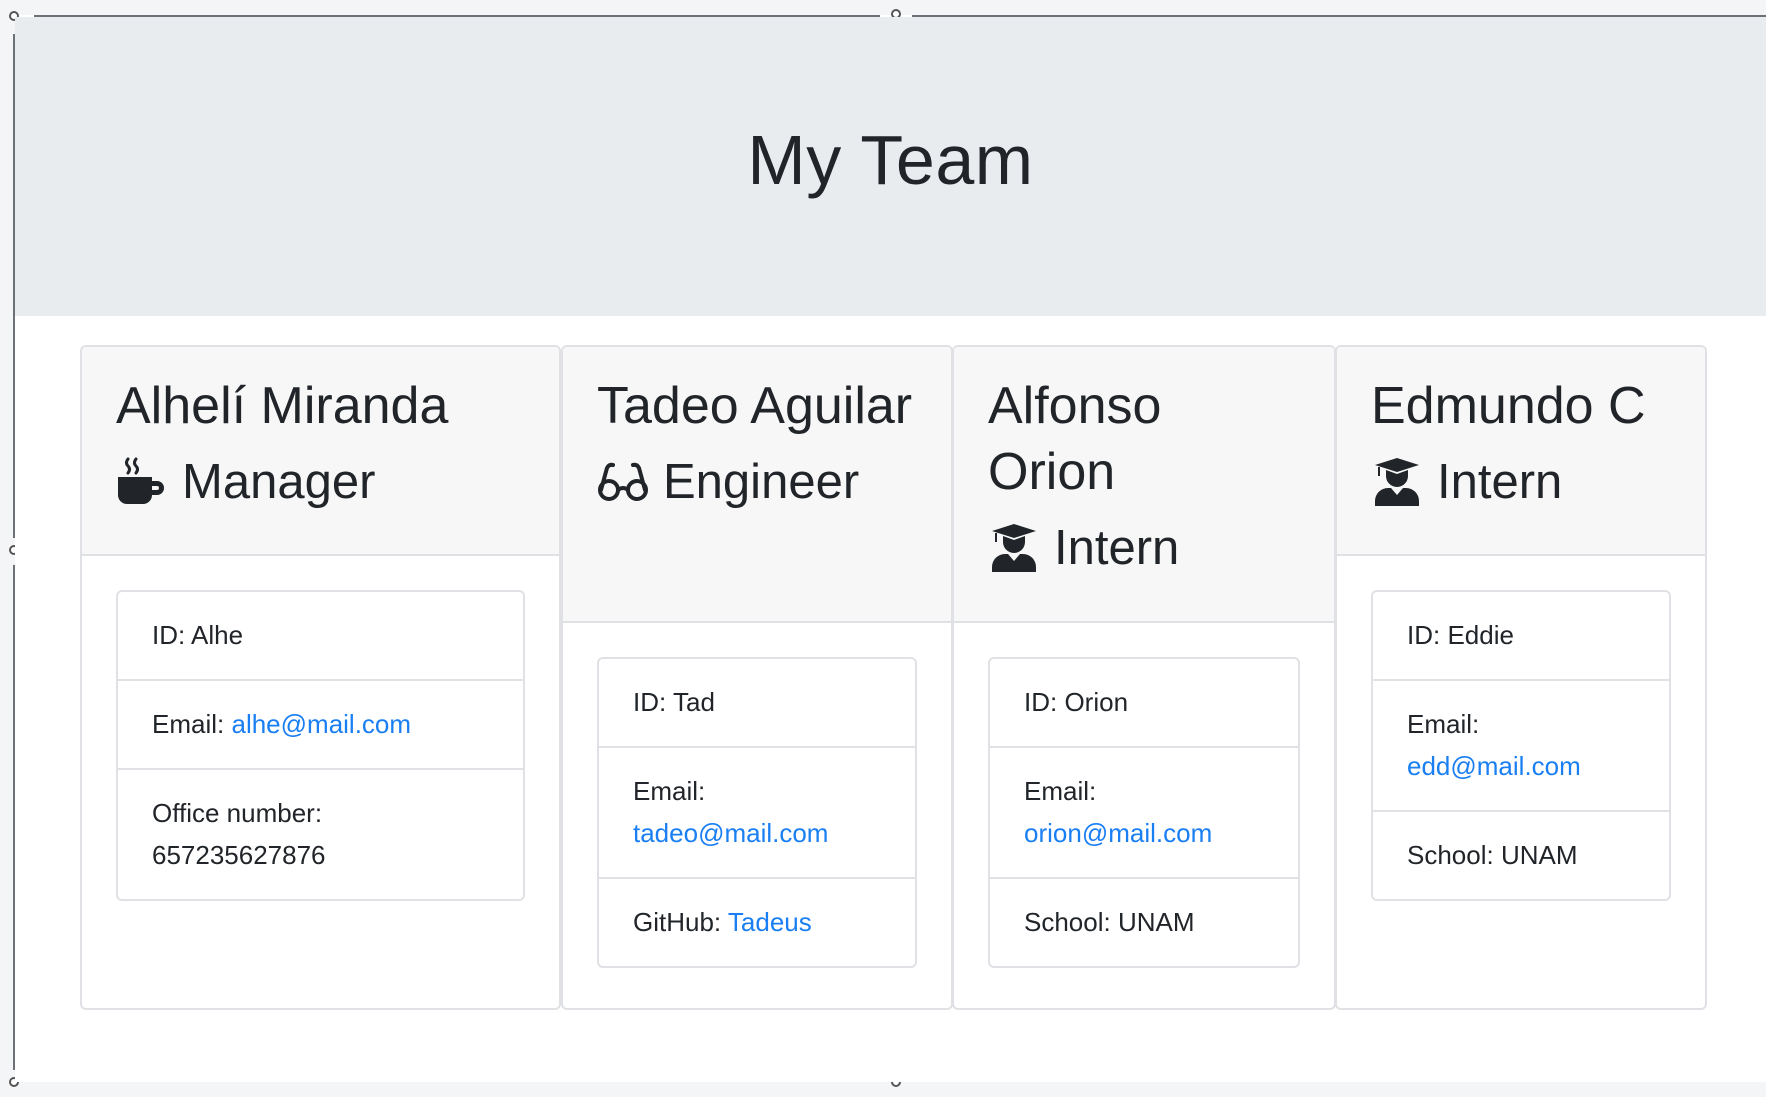 Image resolution: width=1766 pixels, height=1097 pixels. I want to click on employee-name: Edmundo C, so click(1508, 406).